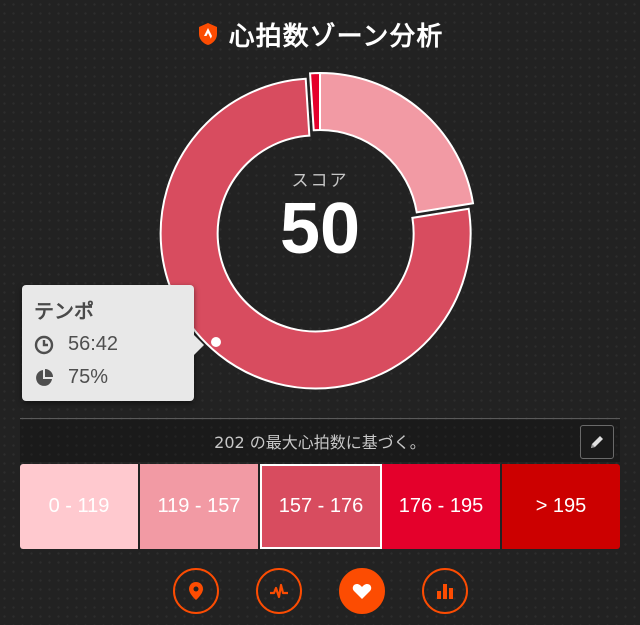  I want to click on nav-stats-button, so click(444, 591).